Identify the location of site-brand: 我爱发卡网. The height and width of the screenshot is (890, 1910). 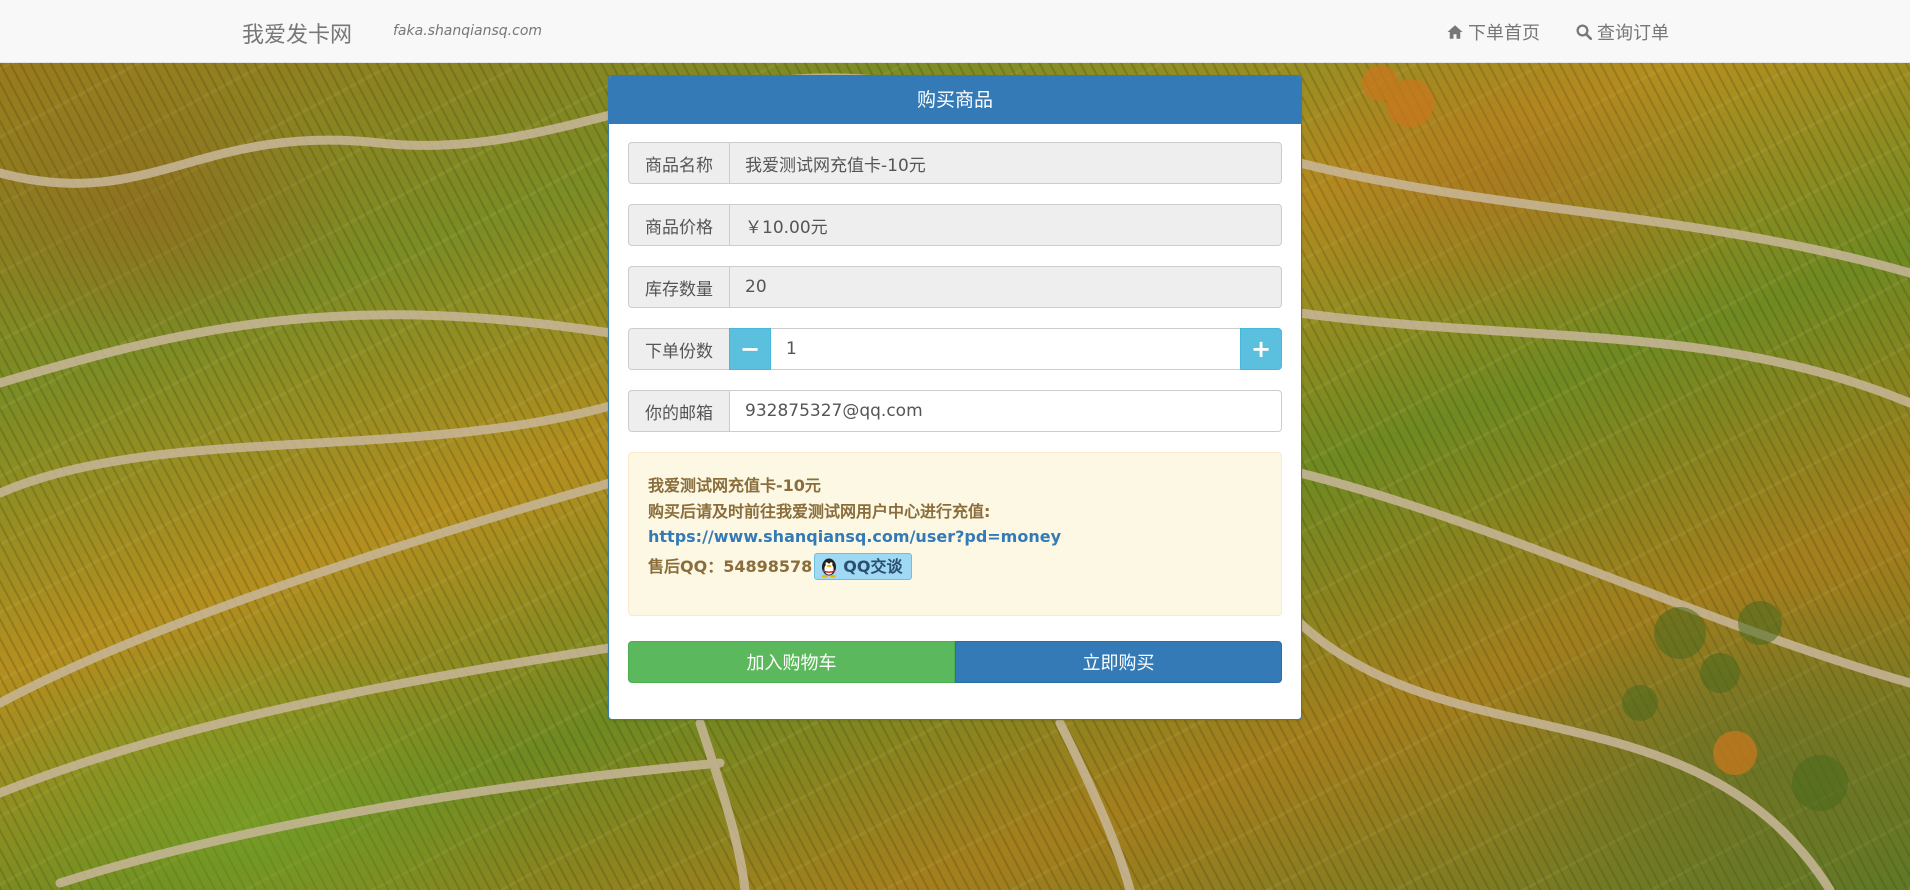
(297, 33).